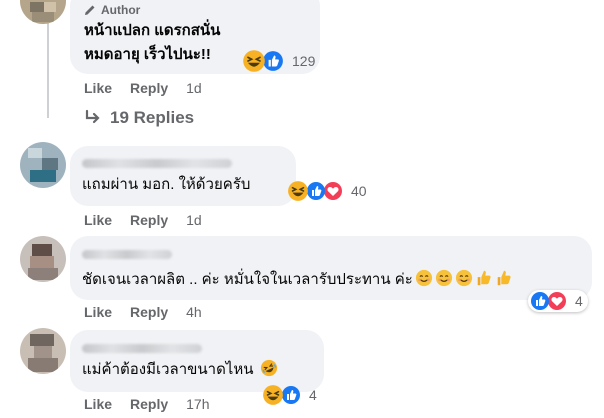 The image size is (604, 418). I want to click on comment-text: หน้าแปลก แดรกสนั่น, so click(152, 30).